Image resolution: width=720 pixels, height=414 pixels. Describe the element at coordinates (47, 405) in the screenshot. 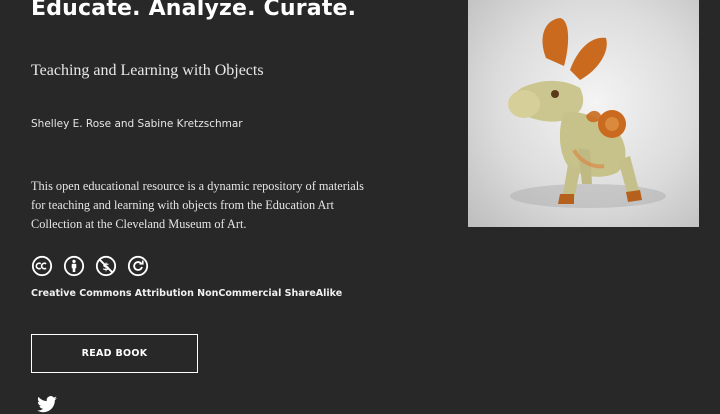

I see `twitter-icon` at that location.